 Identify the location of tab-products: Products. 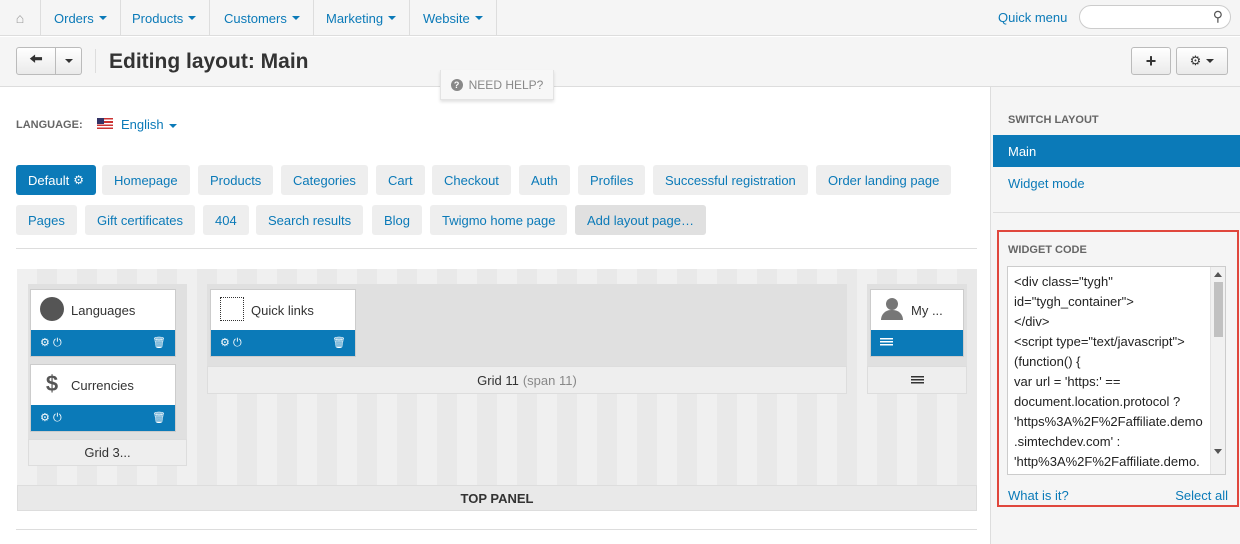
(236, 180).